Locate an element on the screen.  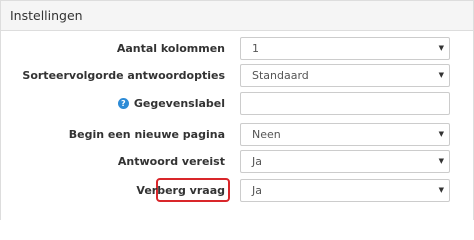
select-value: 1 is located at coordinates (255, 48).